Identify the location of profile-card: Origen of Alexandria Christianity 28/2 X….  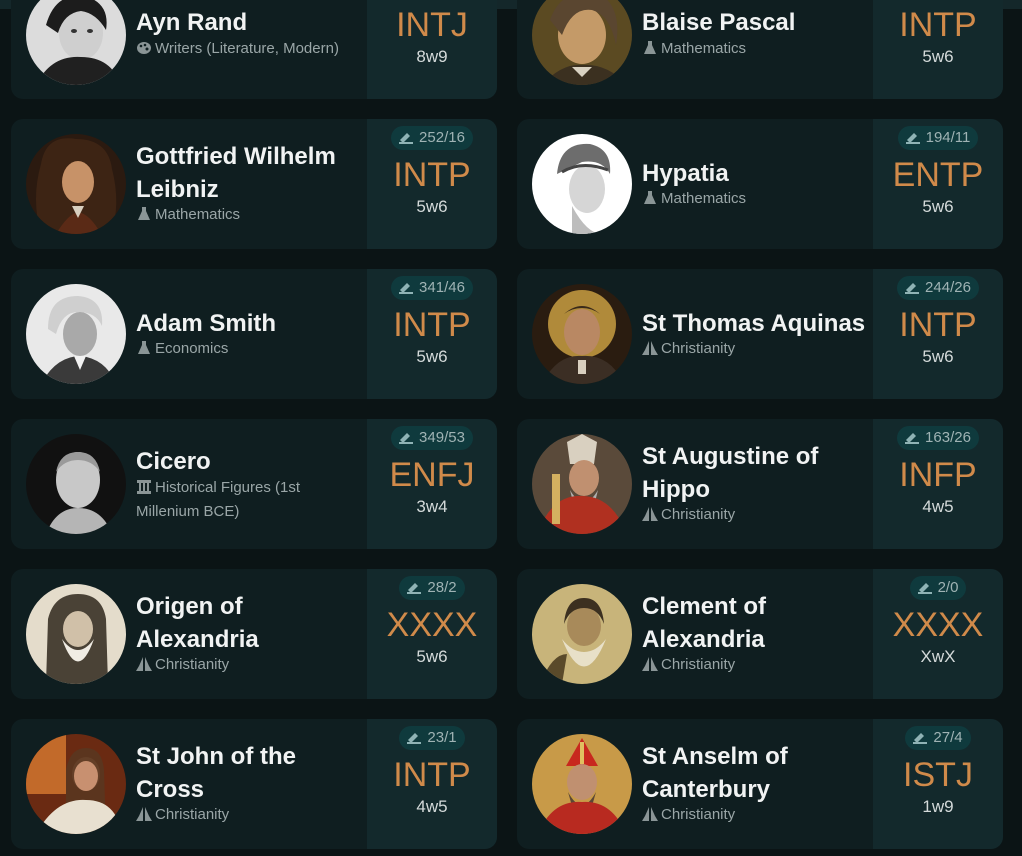
(254, 634).